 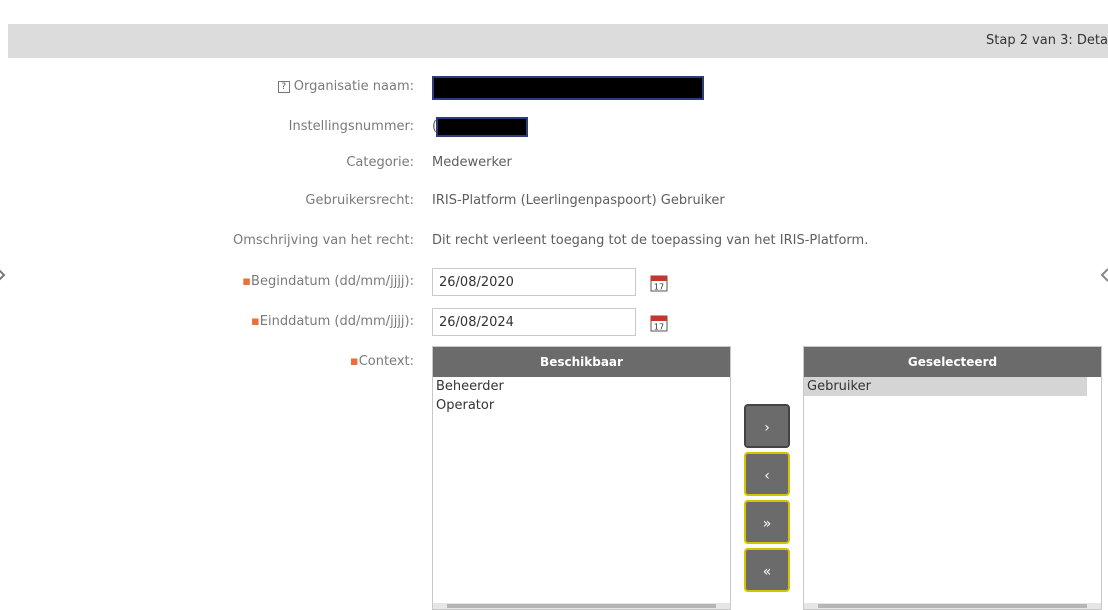 What do you see at coordinates (767, 474) in the screenshot?
I see `move-selected-left-button: ‹` at bounding box center [767, 474].